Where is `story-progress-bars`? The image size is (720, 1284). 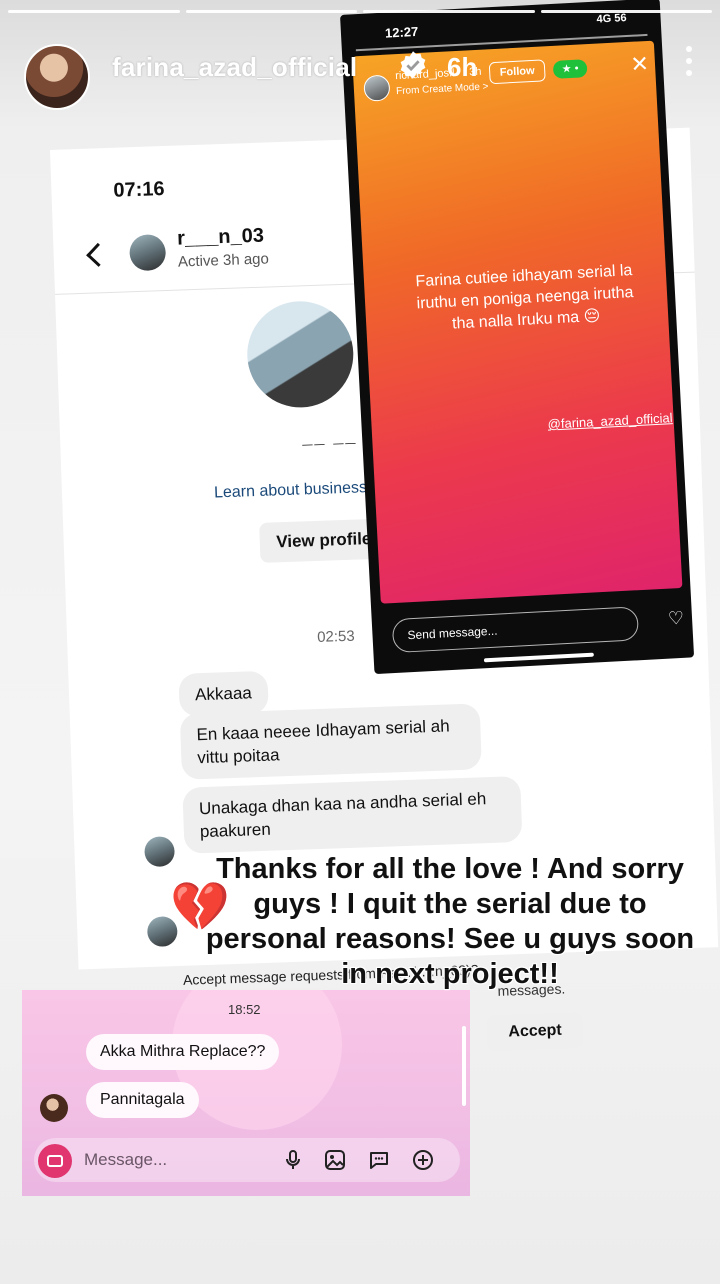
story-progress-bars is located at coordinates (360, 11).